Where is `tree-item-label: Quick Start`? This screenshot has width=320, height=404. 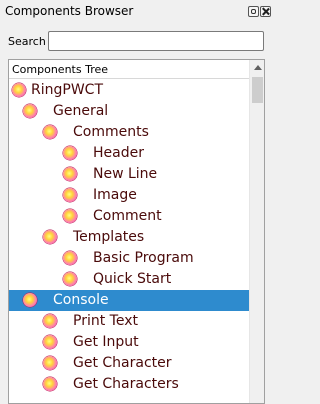 tree-item-label: Quick Start is located at coordinates (132, 279).